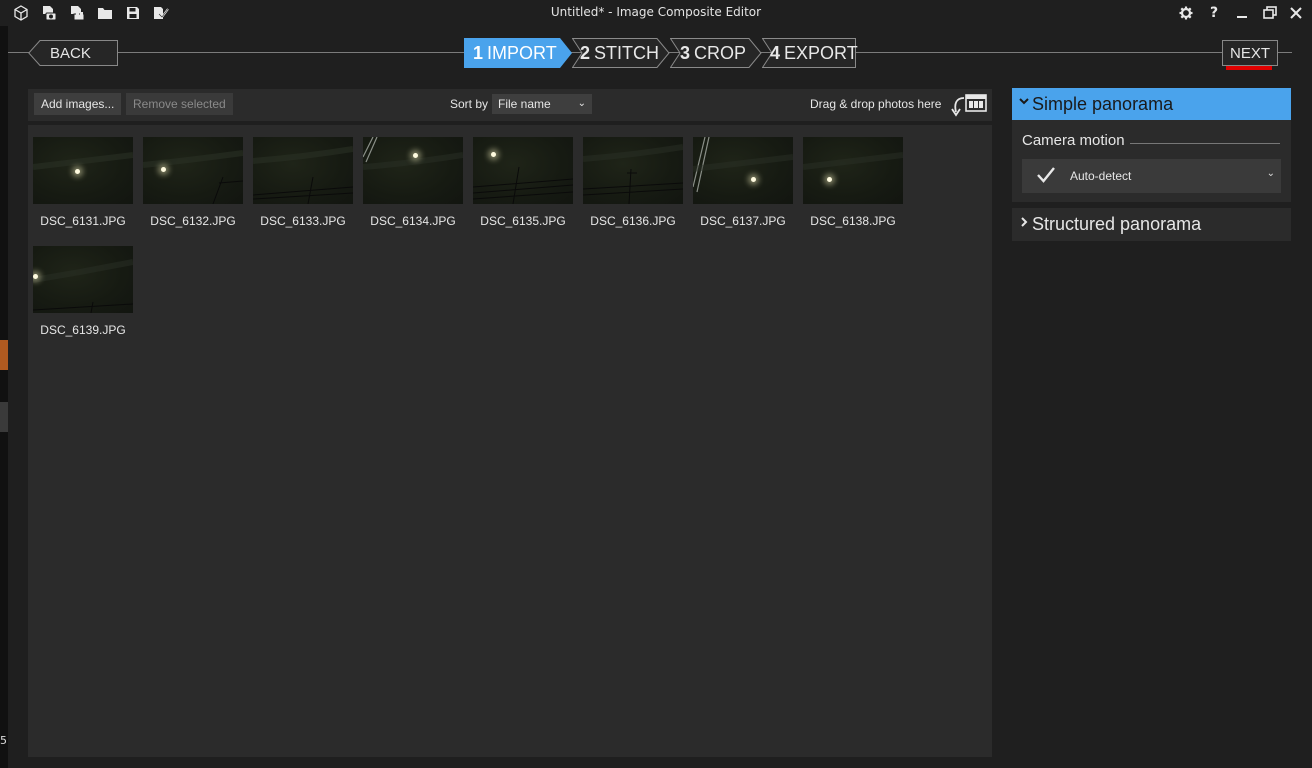  I want to click on image-thumbnail: DSC_6135.JPG, so click(523, 182).